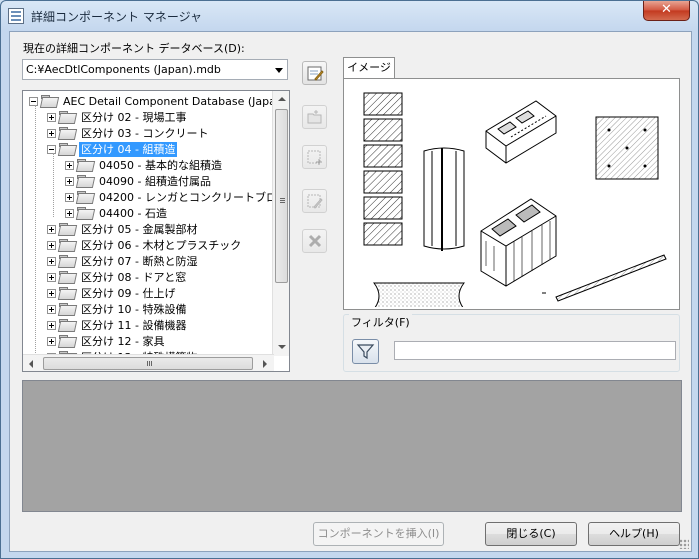 Image resolution: width=699 pixels, height=559 pixels. I want to click on filter-input, so click(535, 350).